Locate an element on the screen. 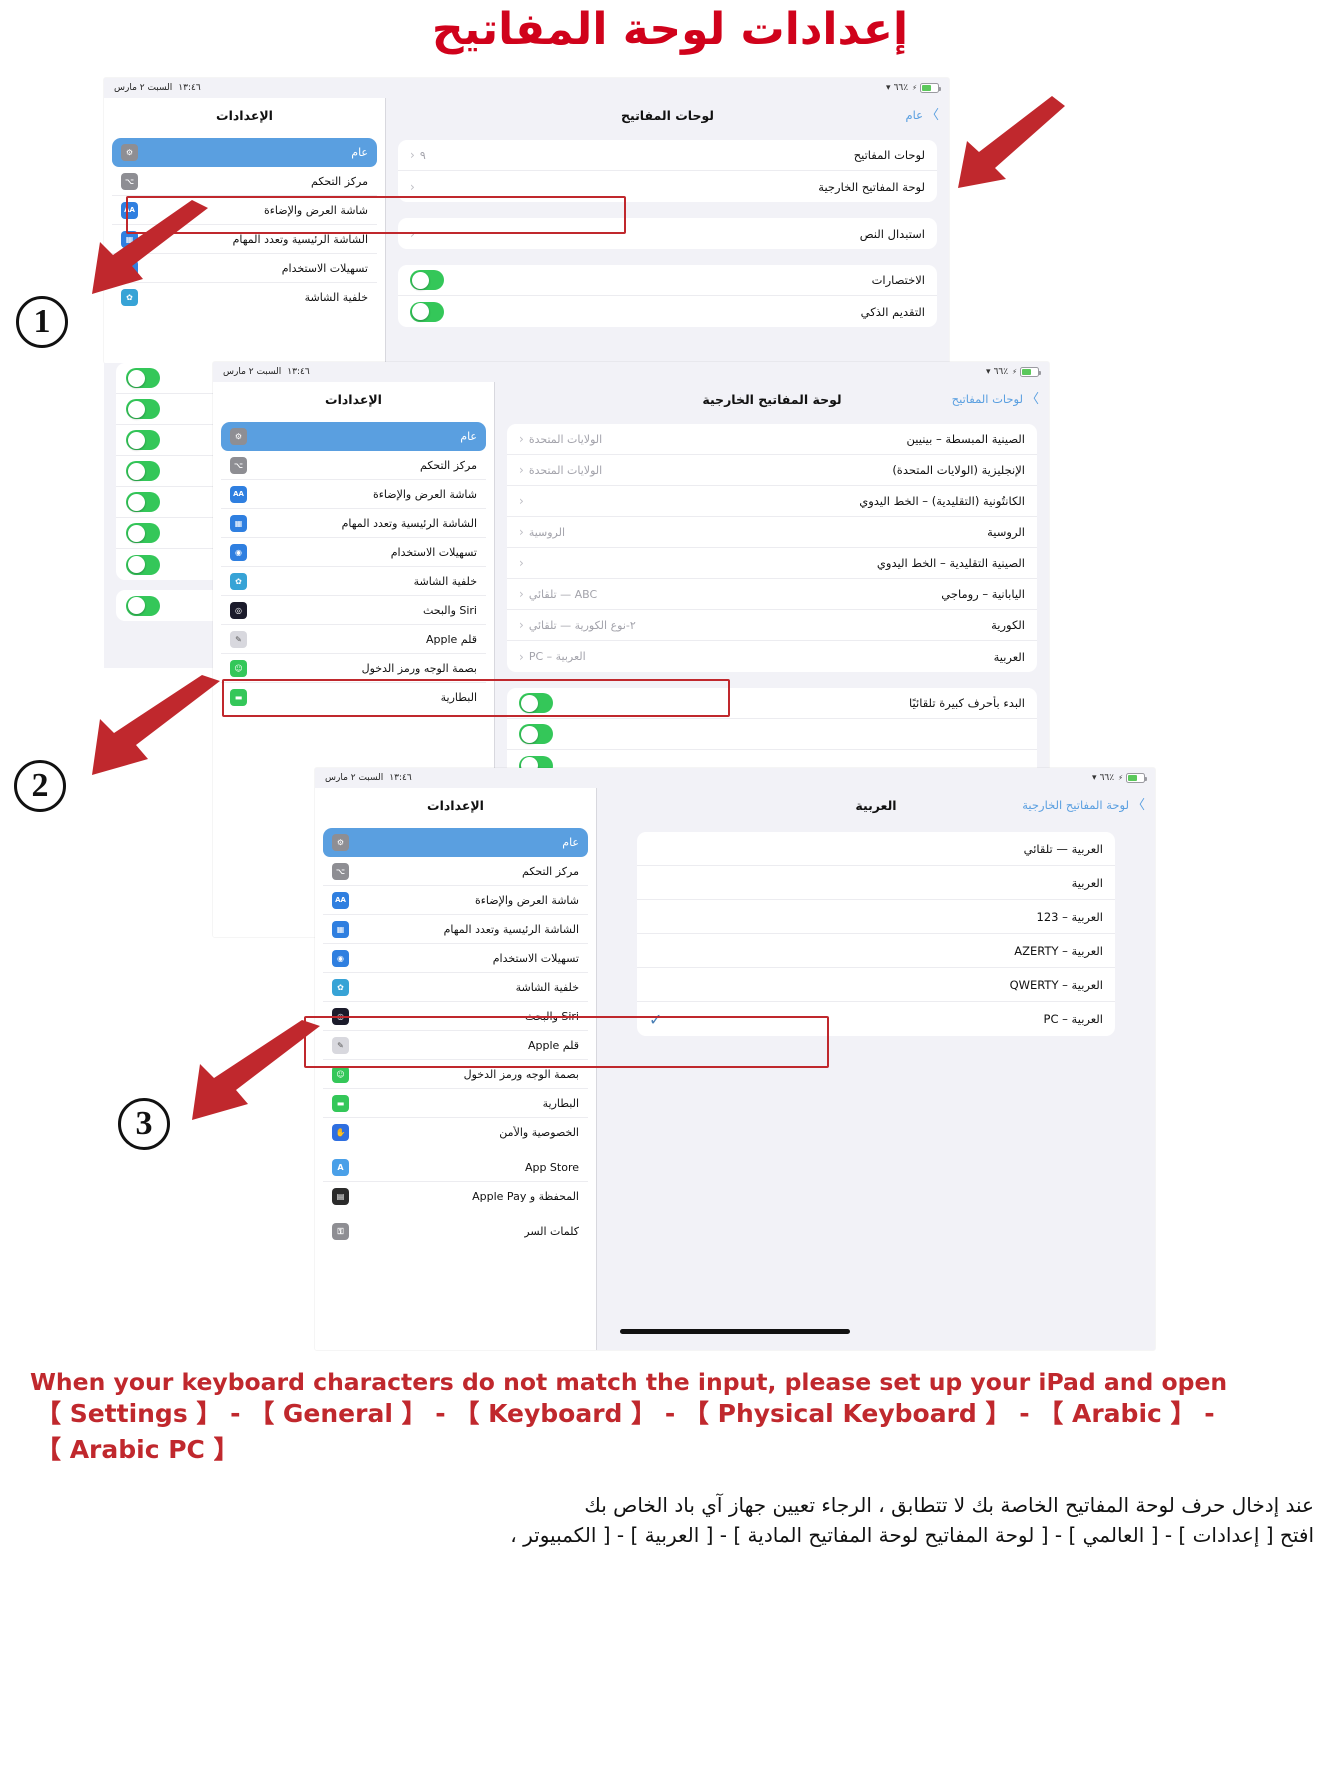 The height and width of the screenshot is (1785, 1340). sidebar-item-privacy-security: الخصوصية والأمن ✋ is located at coordinates (455, 1132).